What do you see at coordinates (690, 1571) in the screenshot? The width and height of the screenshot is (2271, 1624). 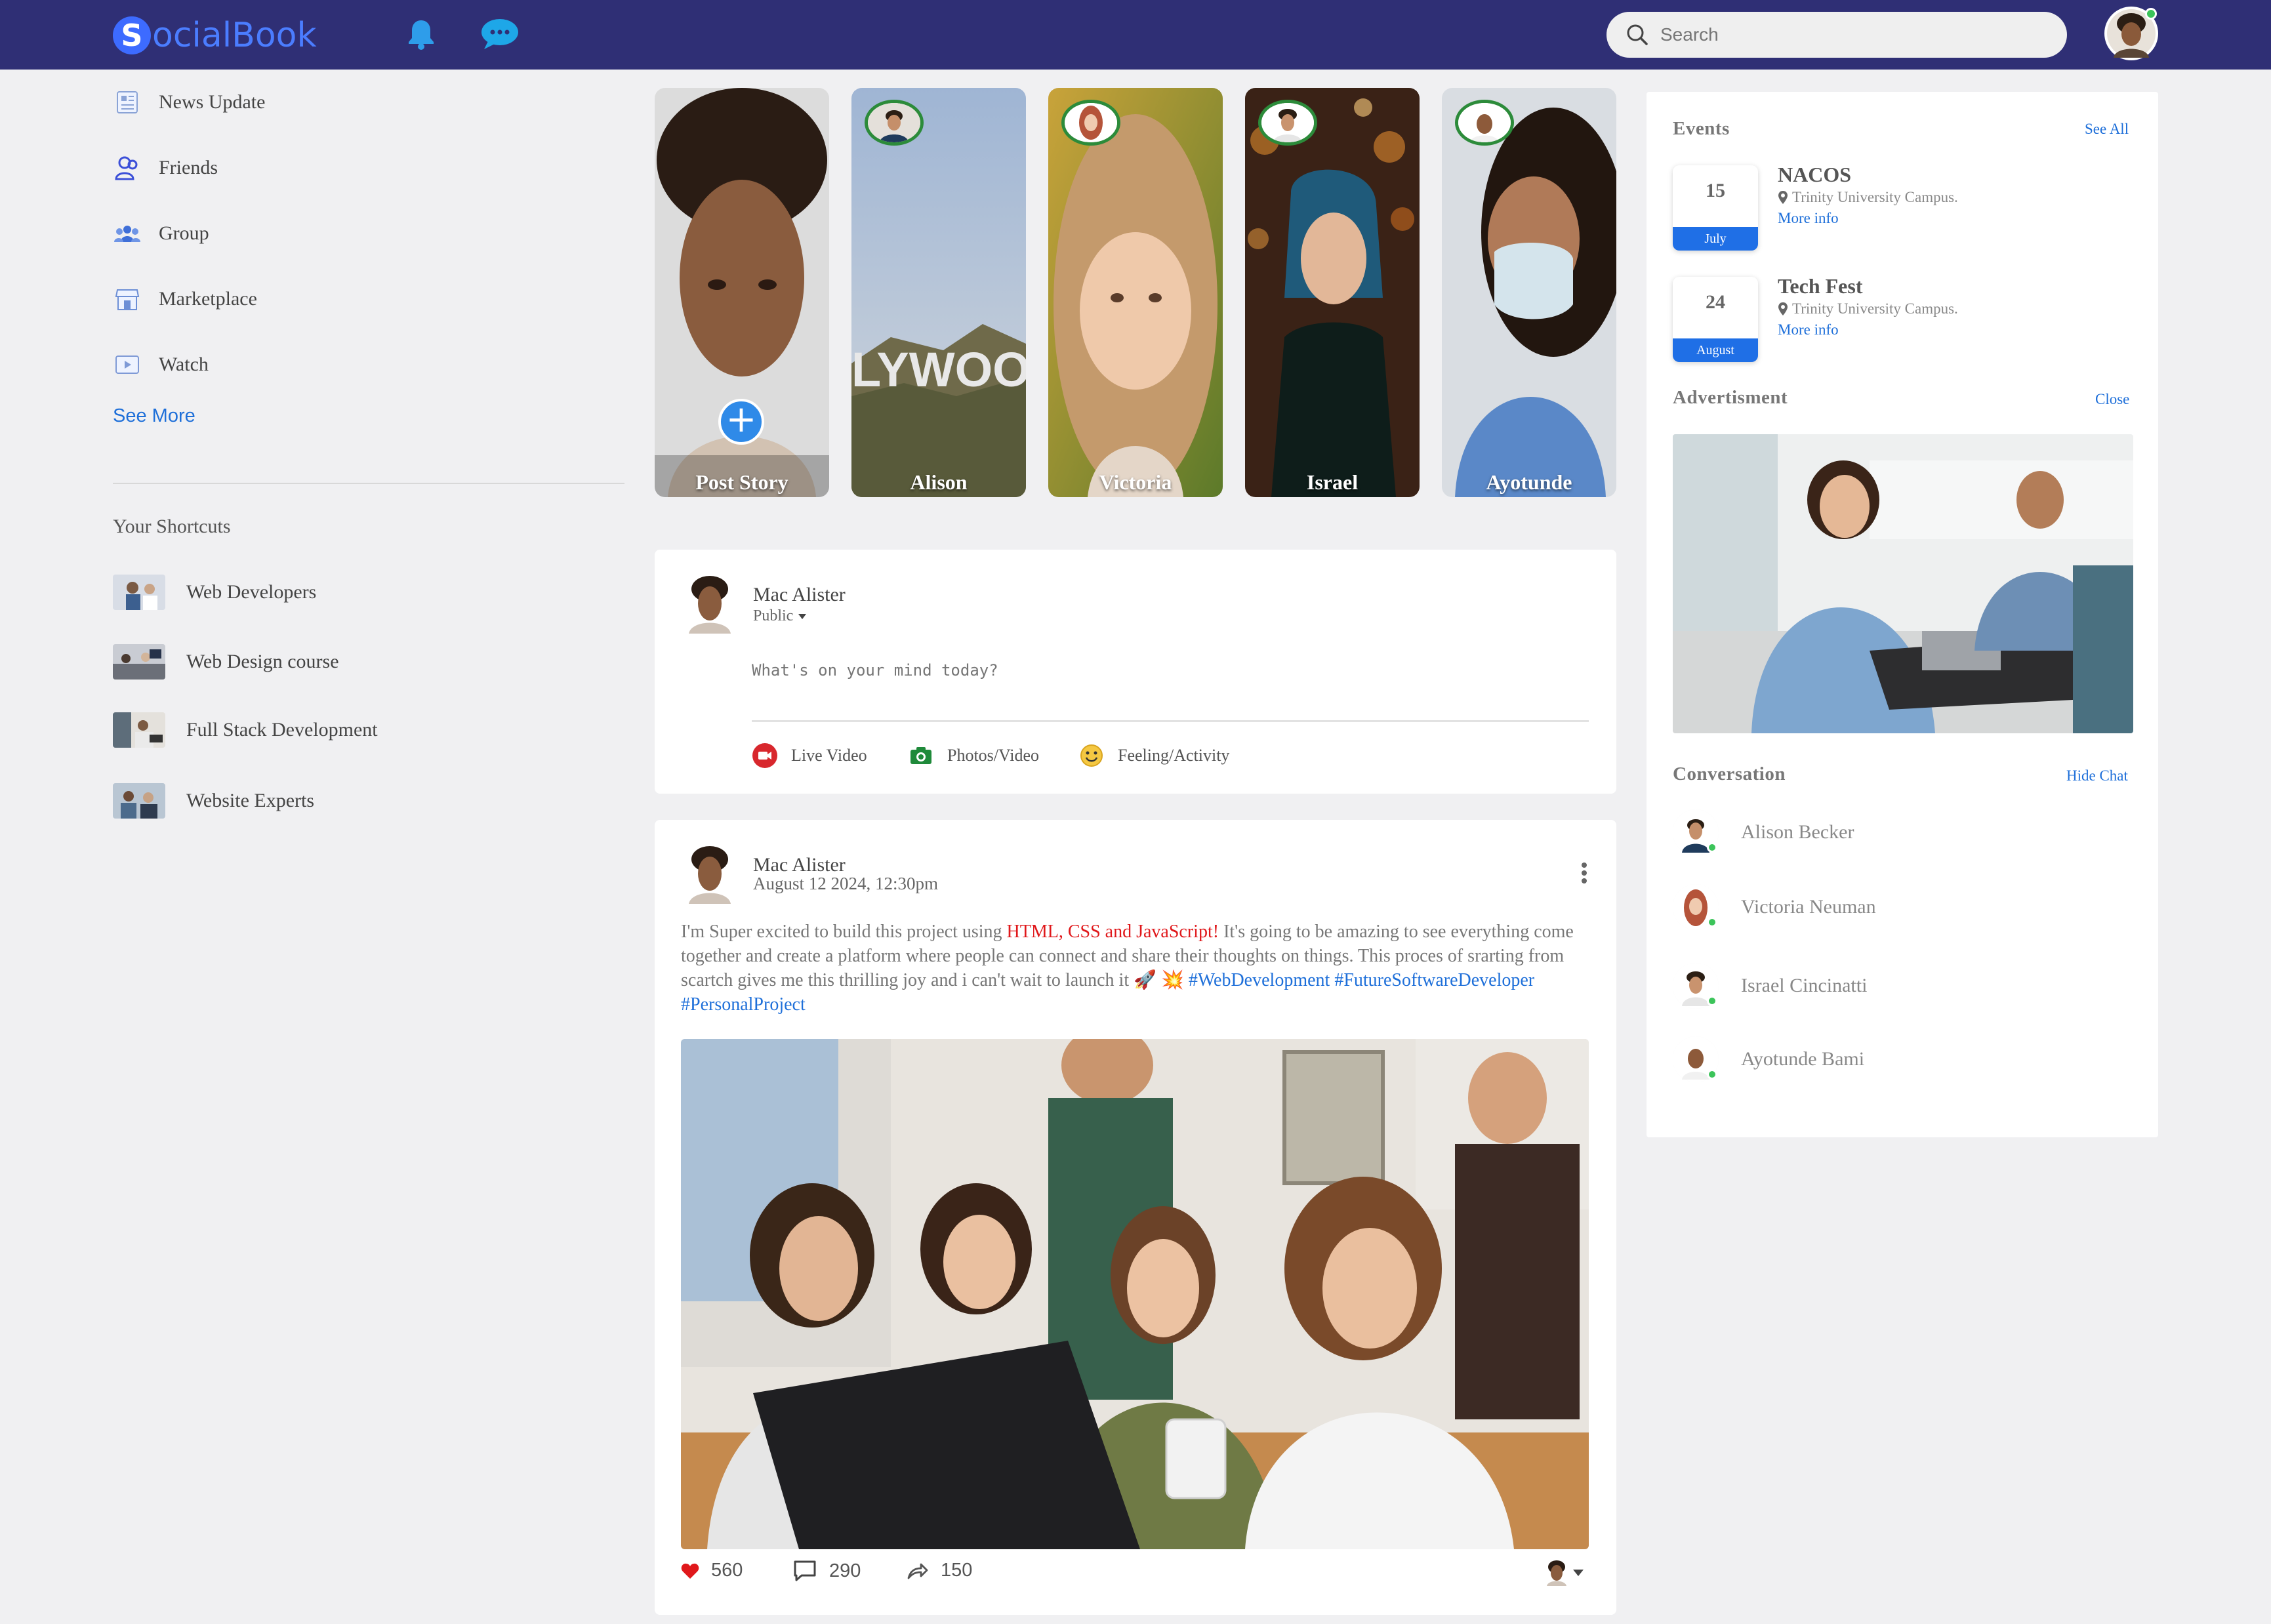 I see `heart-icon` at bounding box center [690, 1571].